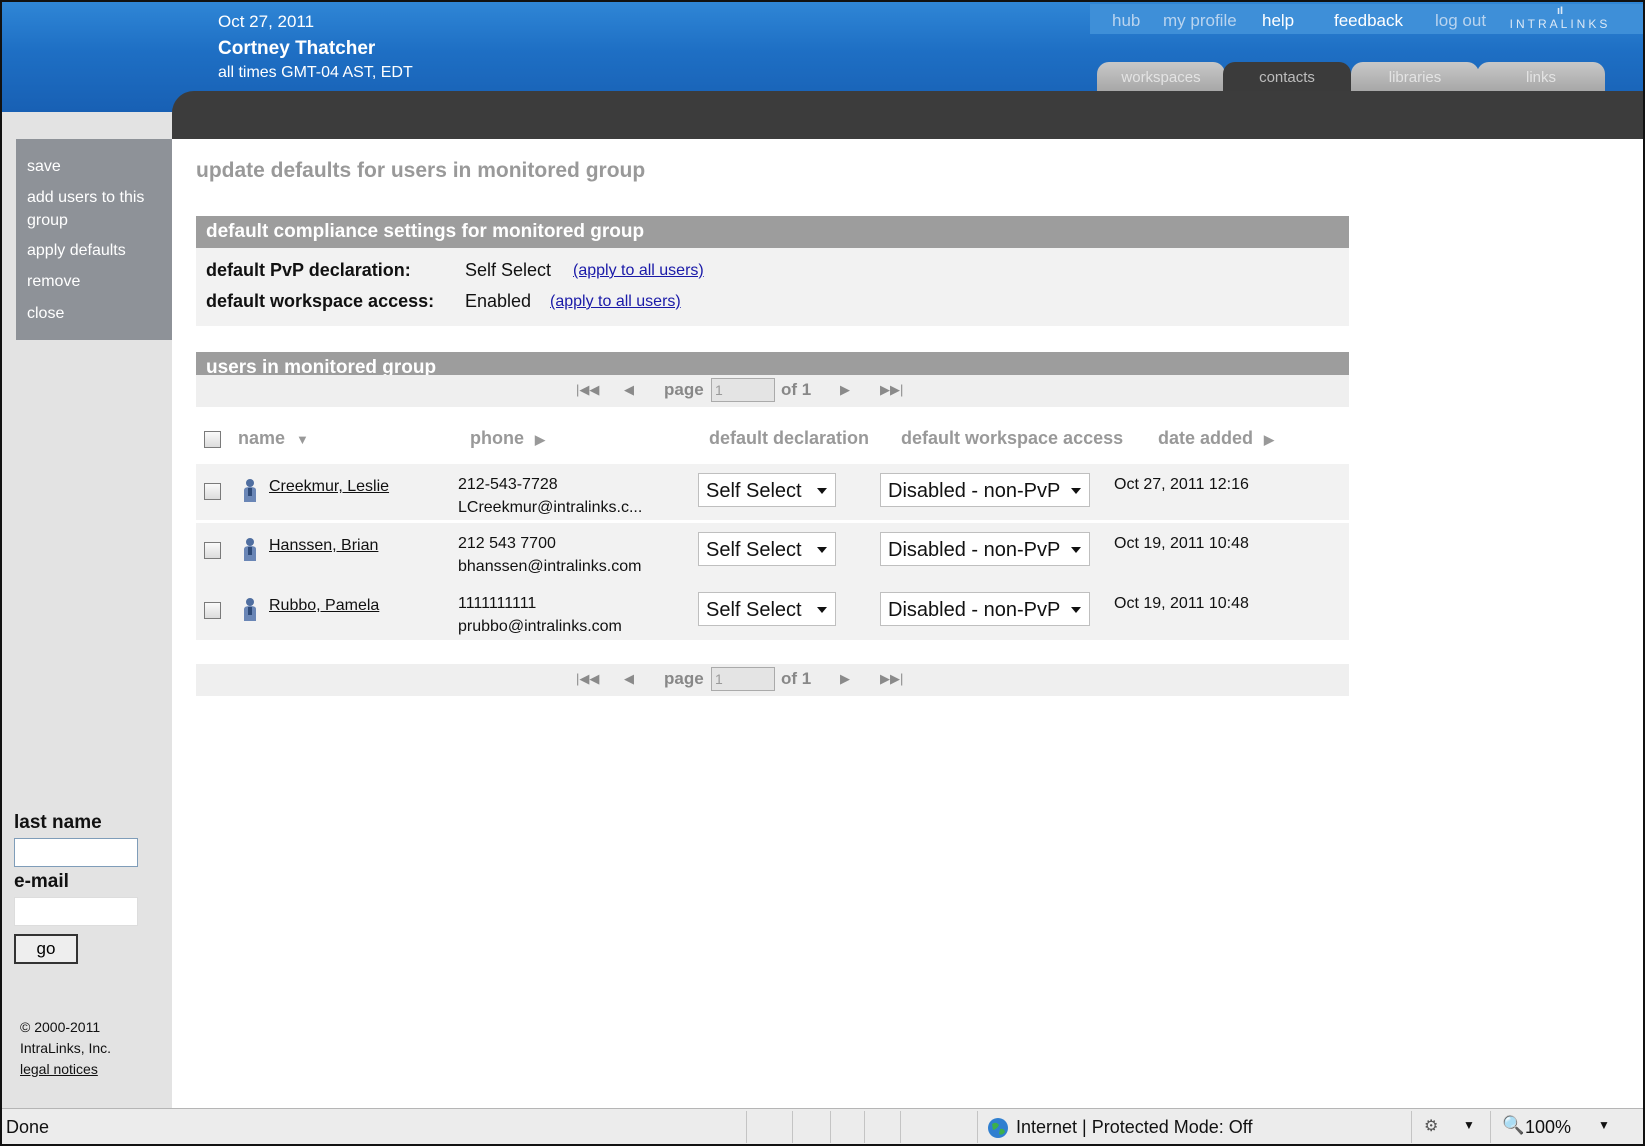 The image size is (1645, 1146). What do you see at coordinates (1134, 1127) in the screenshot?
I see `security-zone: Internet | Protected Mode: Off` at bounding box center [1134, 1127].